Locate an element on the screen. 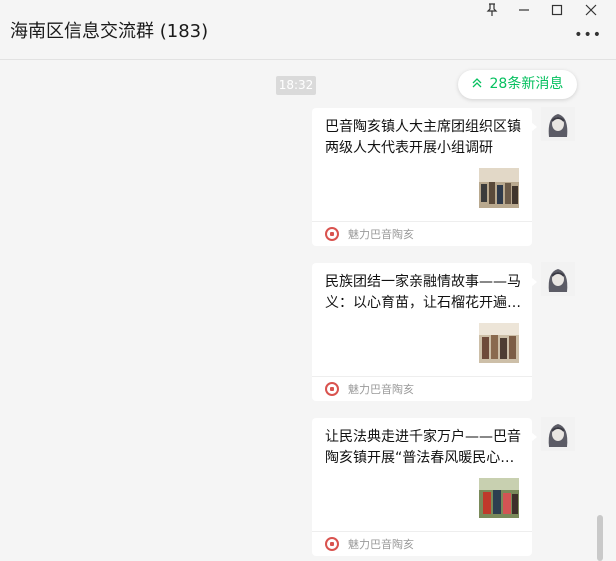 The image size is (616, 561). new-messages-button: 28条新消息 is located at coordinates (517, 84).